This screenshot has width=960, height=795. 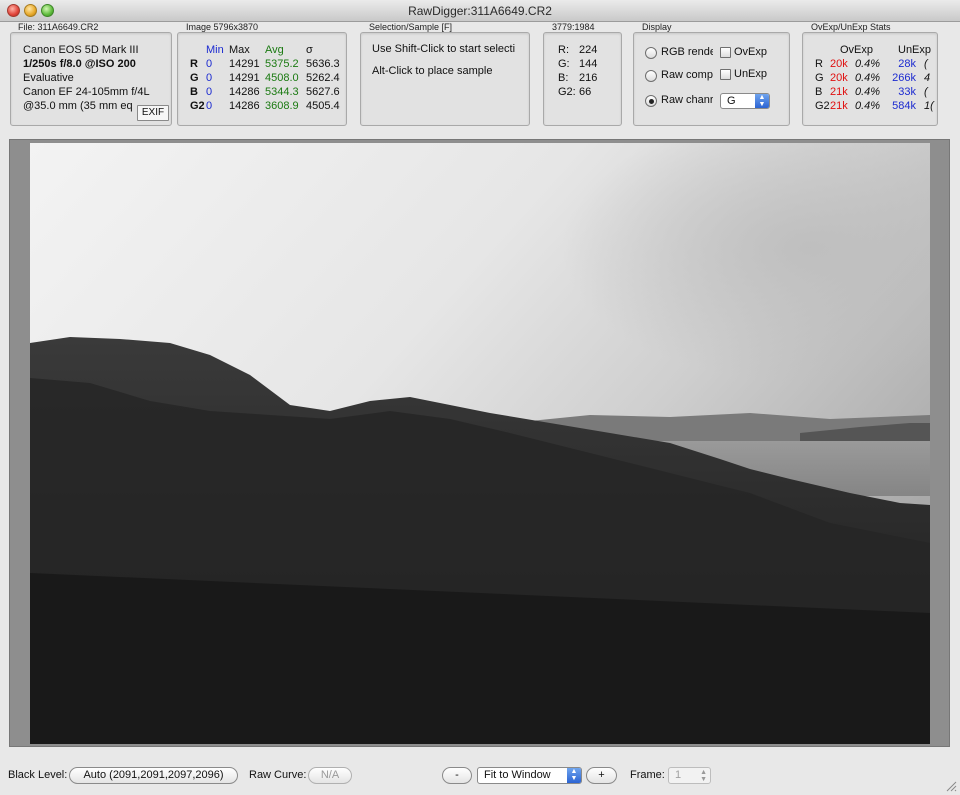 What do you see at coordinates (819, 64) in the screenshot?
I see `stats-channel-label: R` at bounding box center [819, 64].